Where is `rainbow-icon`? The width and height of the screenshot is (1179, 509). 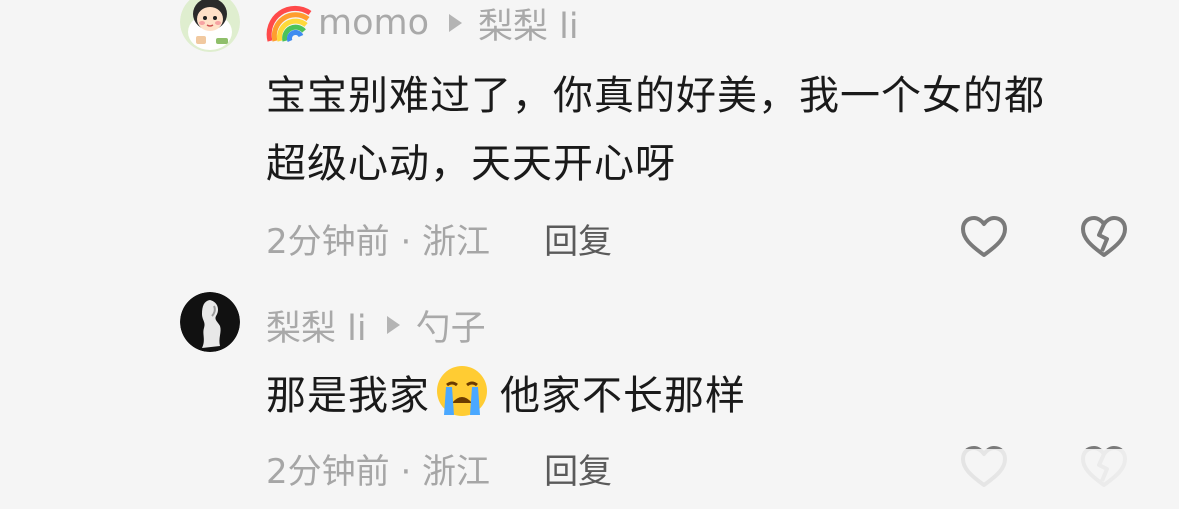
rainbow-icon is located at coordinates (289, 24).